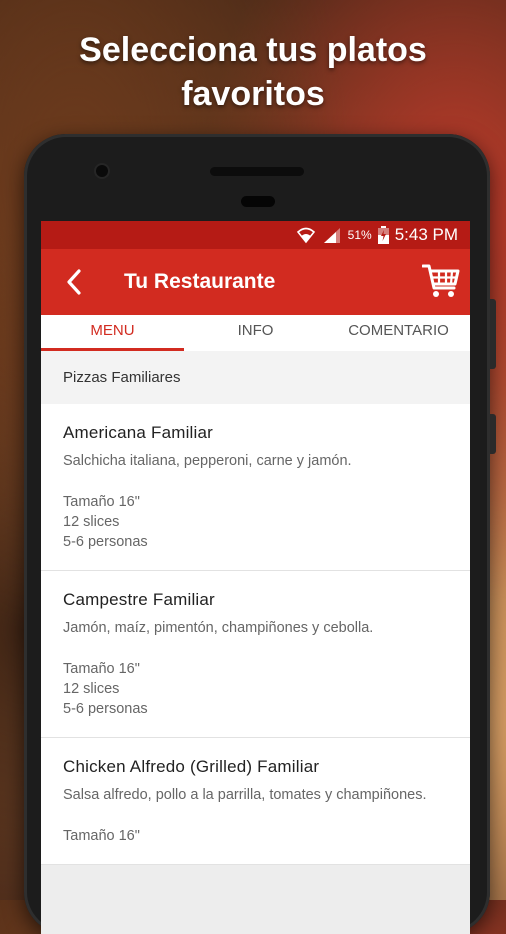 The image size is (506, 934). What do you see at coordinates (255, 377) in the screenshot?
I see `section-header: Pizzas Familiares` at bounding box center [255, 377].